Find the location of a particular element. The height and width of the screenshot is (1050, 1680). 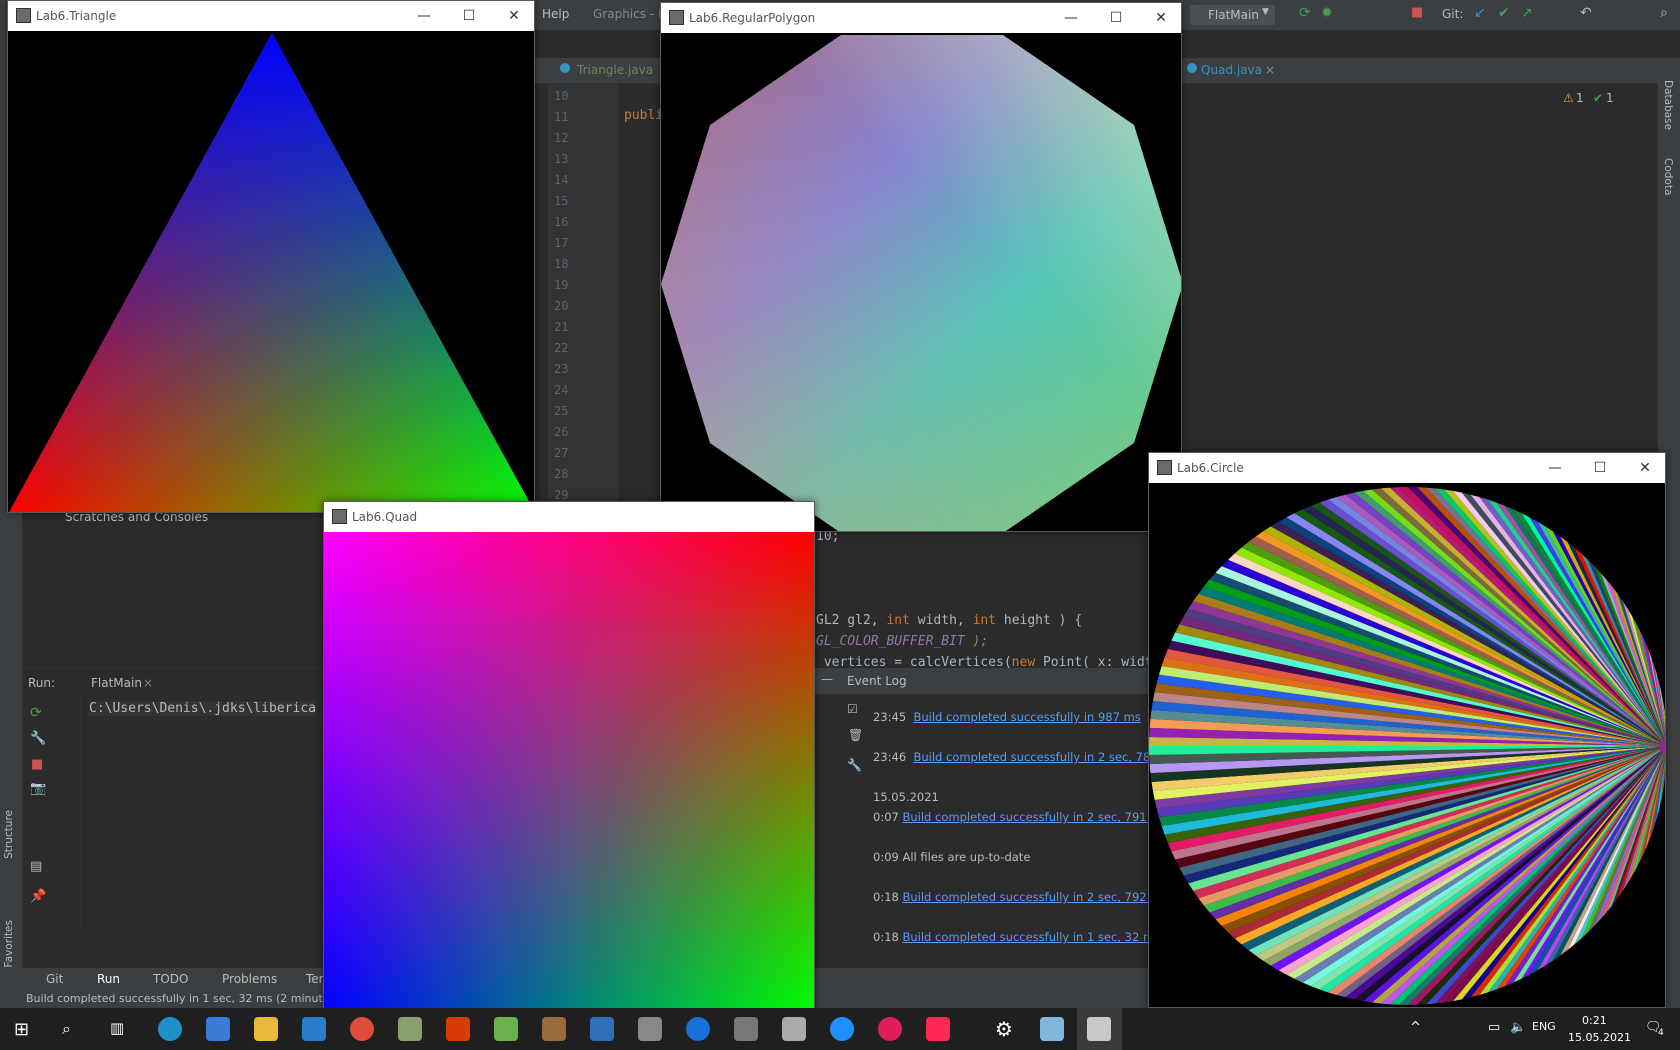

git-update-icon: ↙ is located at coordinates (1480, 13).